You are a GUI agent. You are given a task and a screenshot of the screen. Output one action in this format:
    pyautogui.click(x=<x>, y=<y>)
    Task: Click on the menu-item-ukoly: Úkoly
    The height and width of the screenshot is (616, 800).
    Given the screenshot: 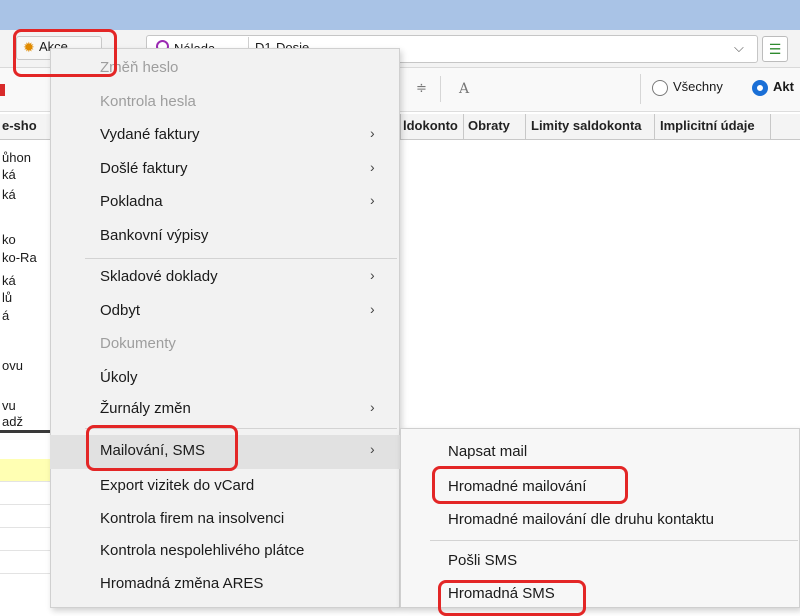 What is the action you would take?
    pyautogui.click(x=225, y=379)
    